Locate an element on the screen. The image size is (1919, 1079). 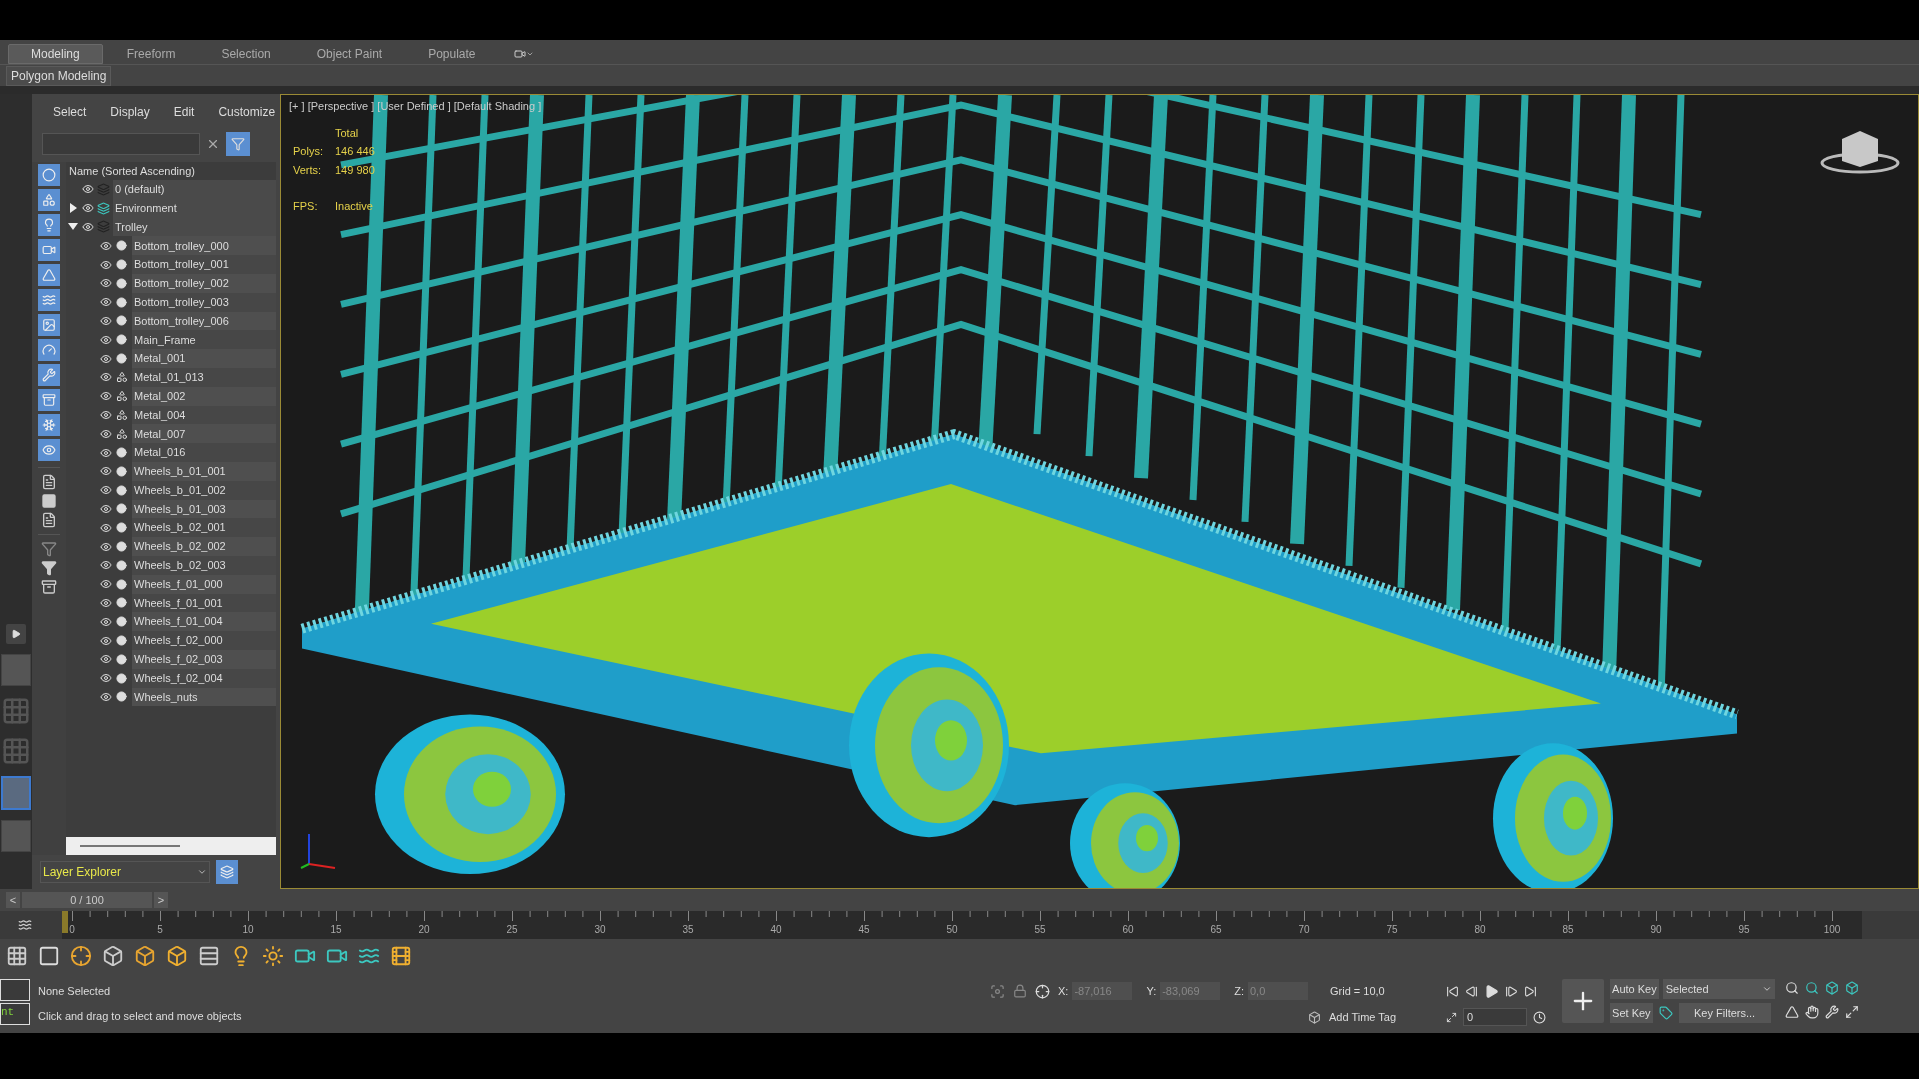
current-frame-field: 0 is located at coordinates (1495, 1017).